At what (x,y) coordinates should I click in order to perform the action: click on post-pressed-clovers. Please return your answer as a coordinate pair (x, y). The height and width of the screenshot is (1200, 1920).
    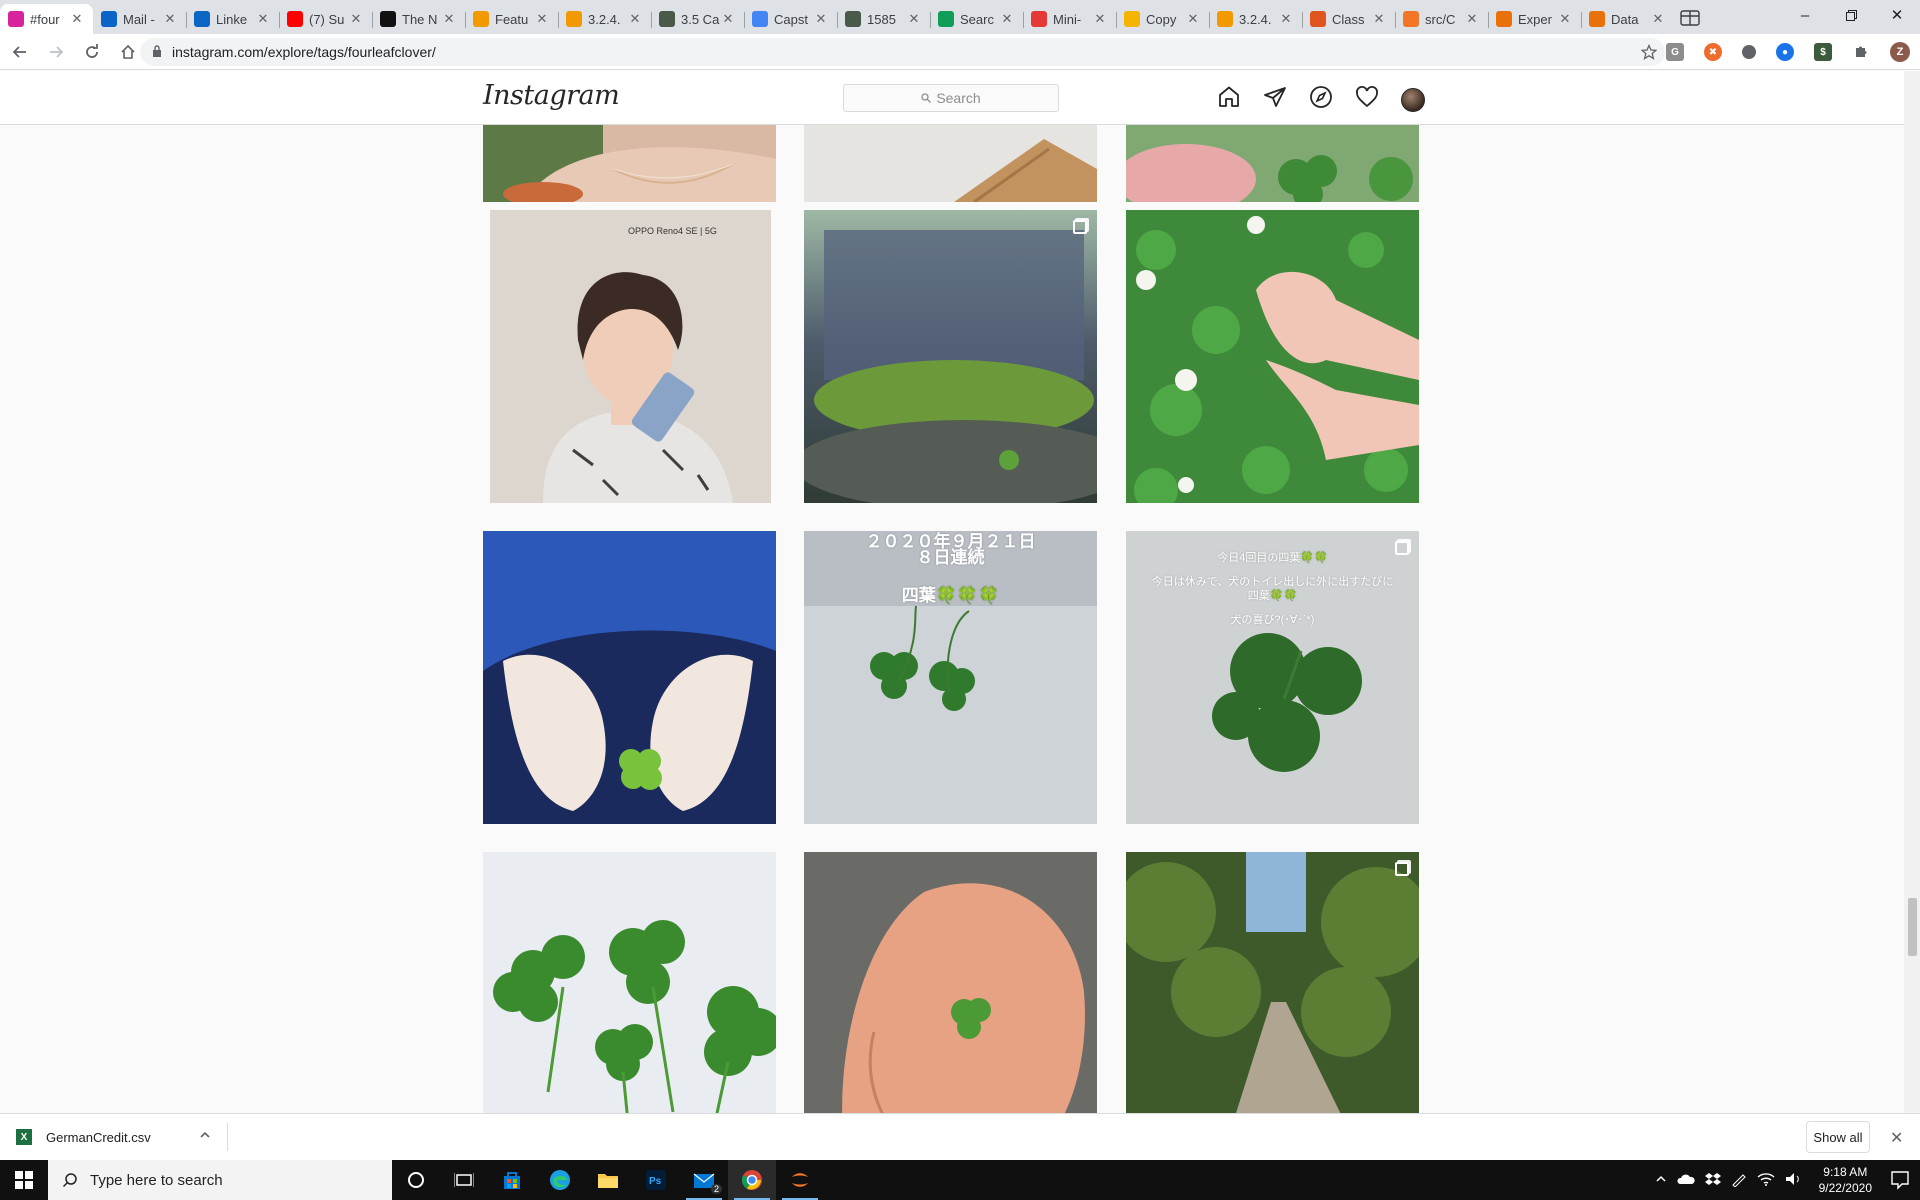
    Looking at the image, I should click on (629, 982).